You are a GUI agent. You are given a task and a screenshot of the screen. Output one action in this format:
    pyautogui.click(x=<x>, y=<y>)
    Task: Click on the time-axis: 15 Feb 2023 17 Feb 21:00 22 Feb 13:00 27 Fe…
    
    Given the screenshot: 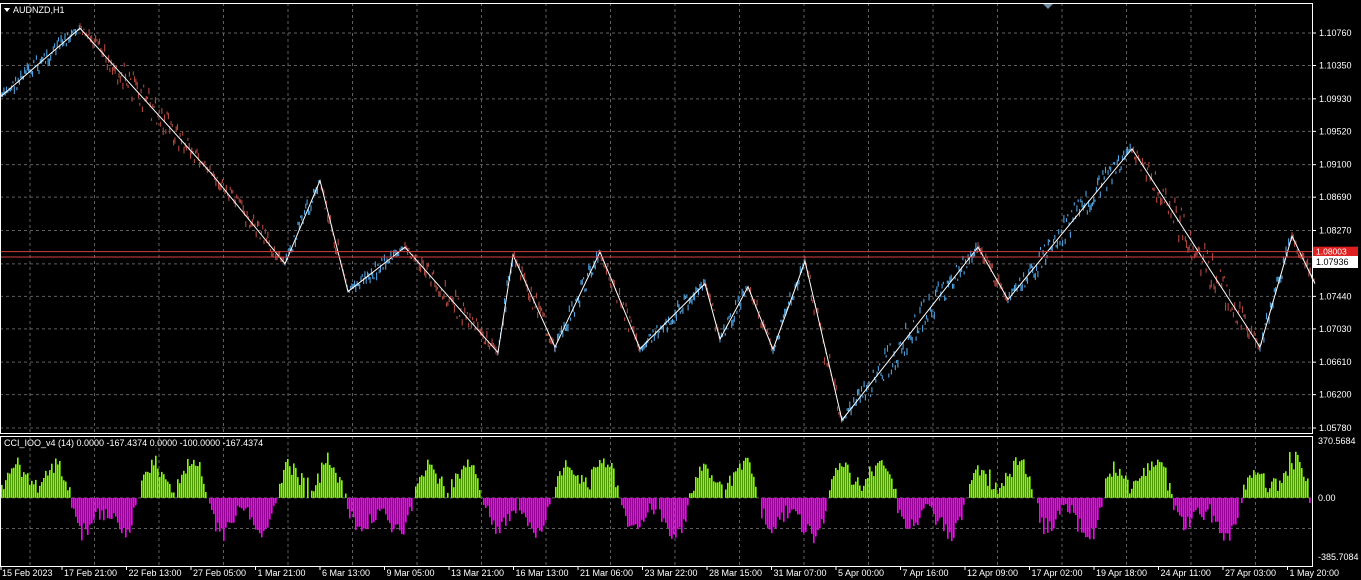 What is the action you would take?
    pyautogui.click(x=669, y=572)
    